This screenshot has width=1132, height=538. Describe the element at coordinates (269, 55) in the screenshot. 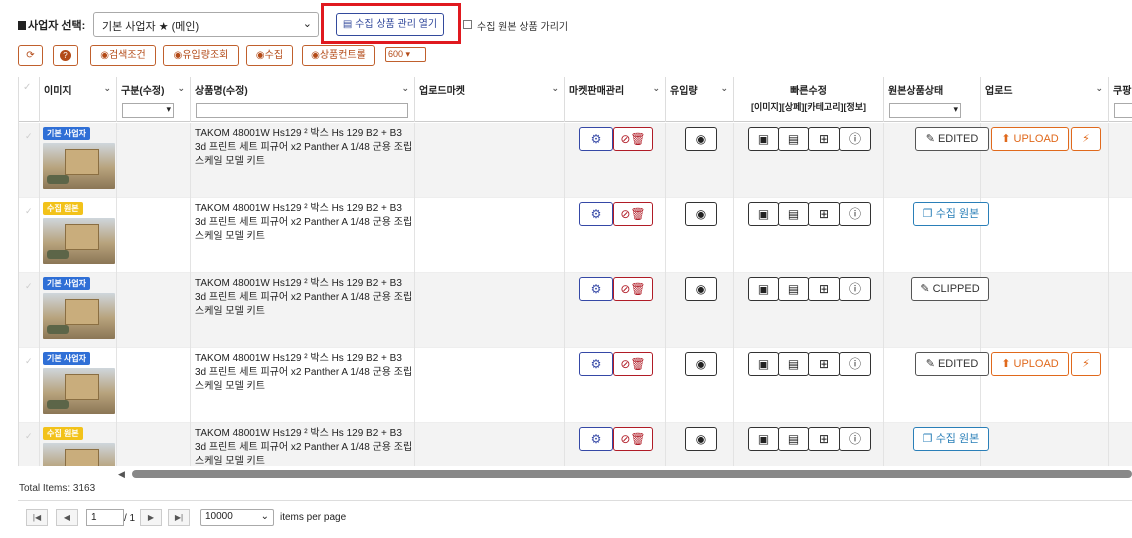

I see `collect-button: ◉수집` at that location.